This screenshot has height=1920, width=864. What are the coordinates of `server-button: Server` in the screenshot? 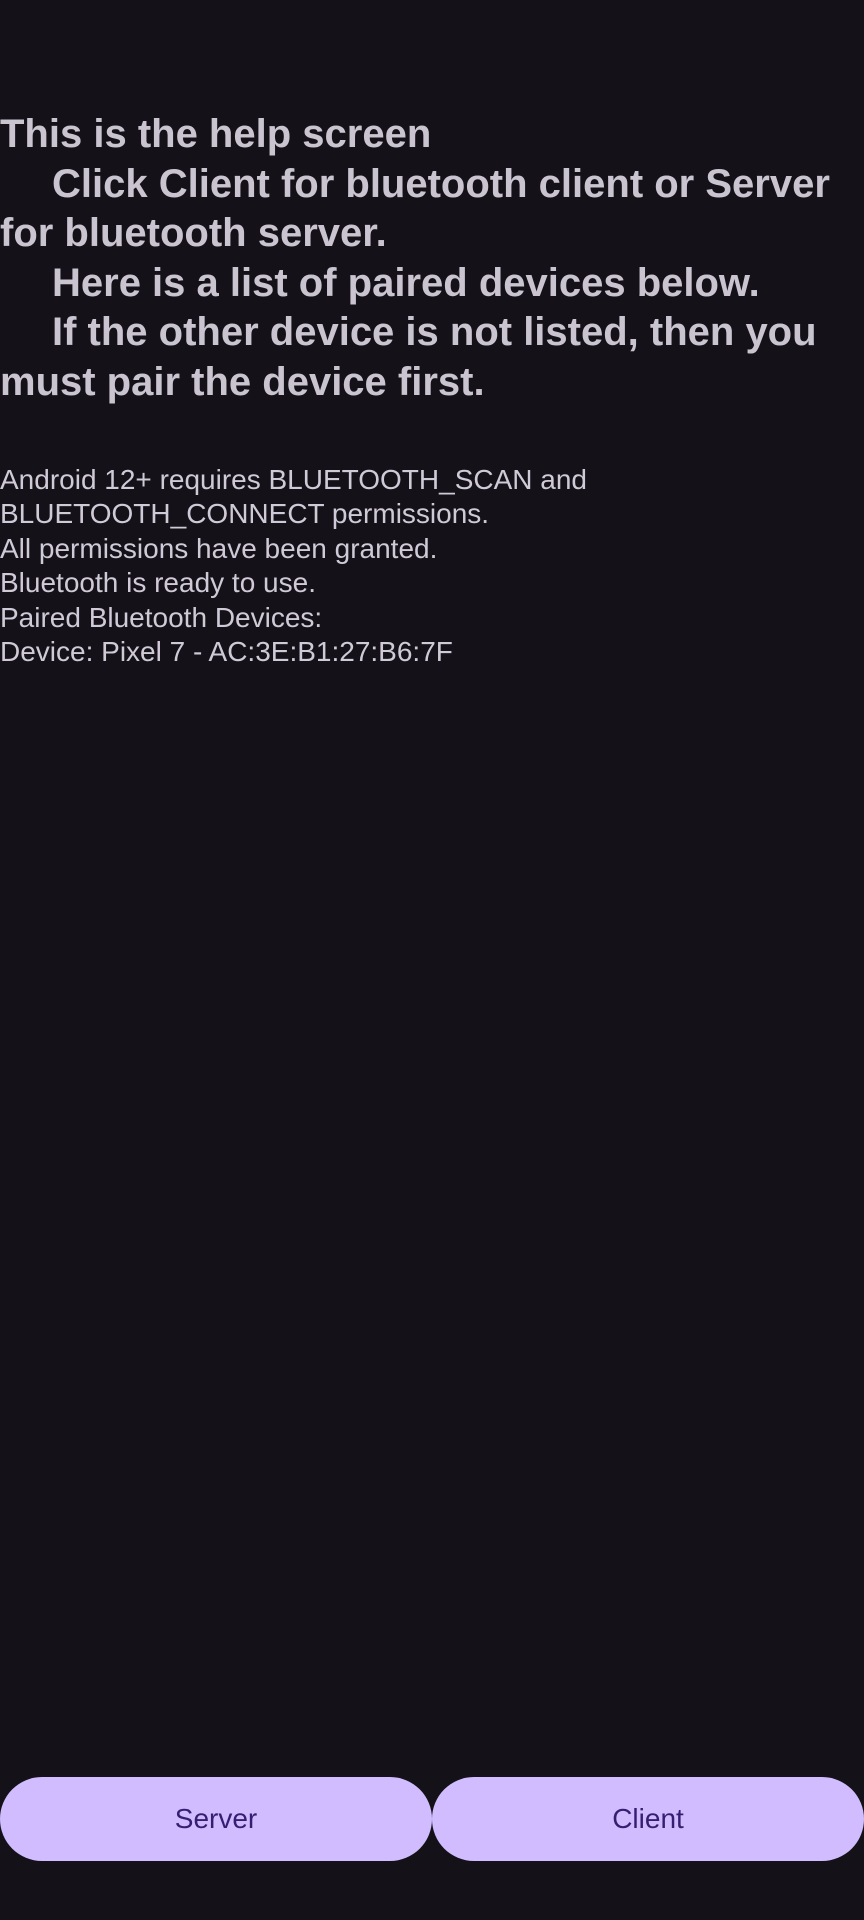 It's located at (216, 1819).